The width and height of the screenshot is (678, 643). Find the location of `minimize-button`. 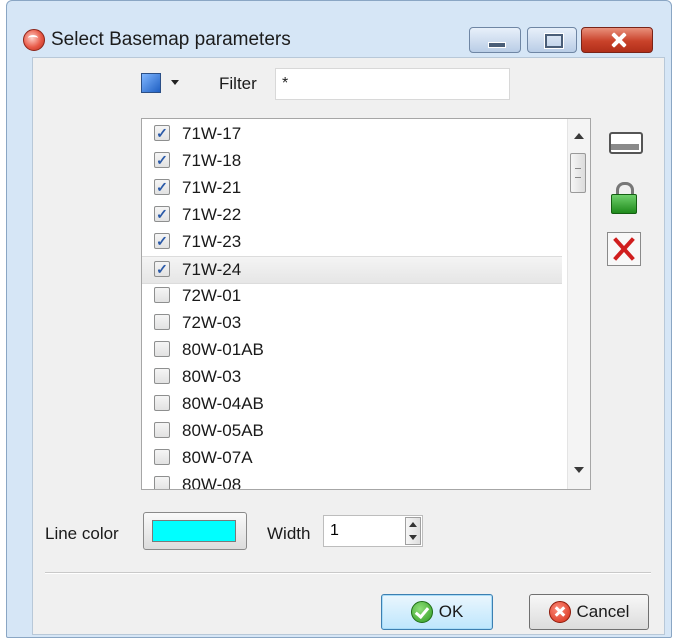

minimize-button is located at coordinates (495, 40).